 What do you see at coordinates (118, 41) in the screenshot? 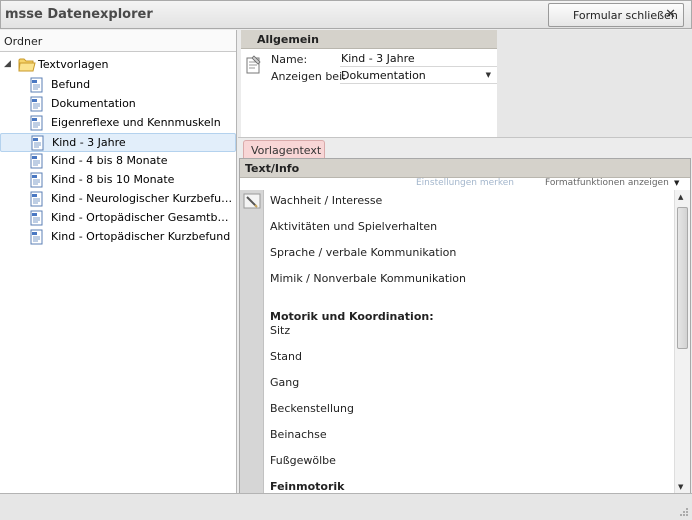
I see `folder-panel-header: Ordner` at bounding box center [118, 41].